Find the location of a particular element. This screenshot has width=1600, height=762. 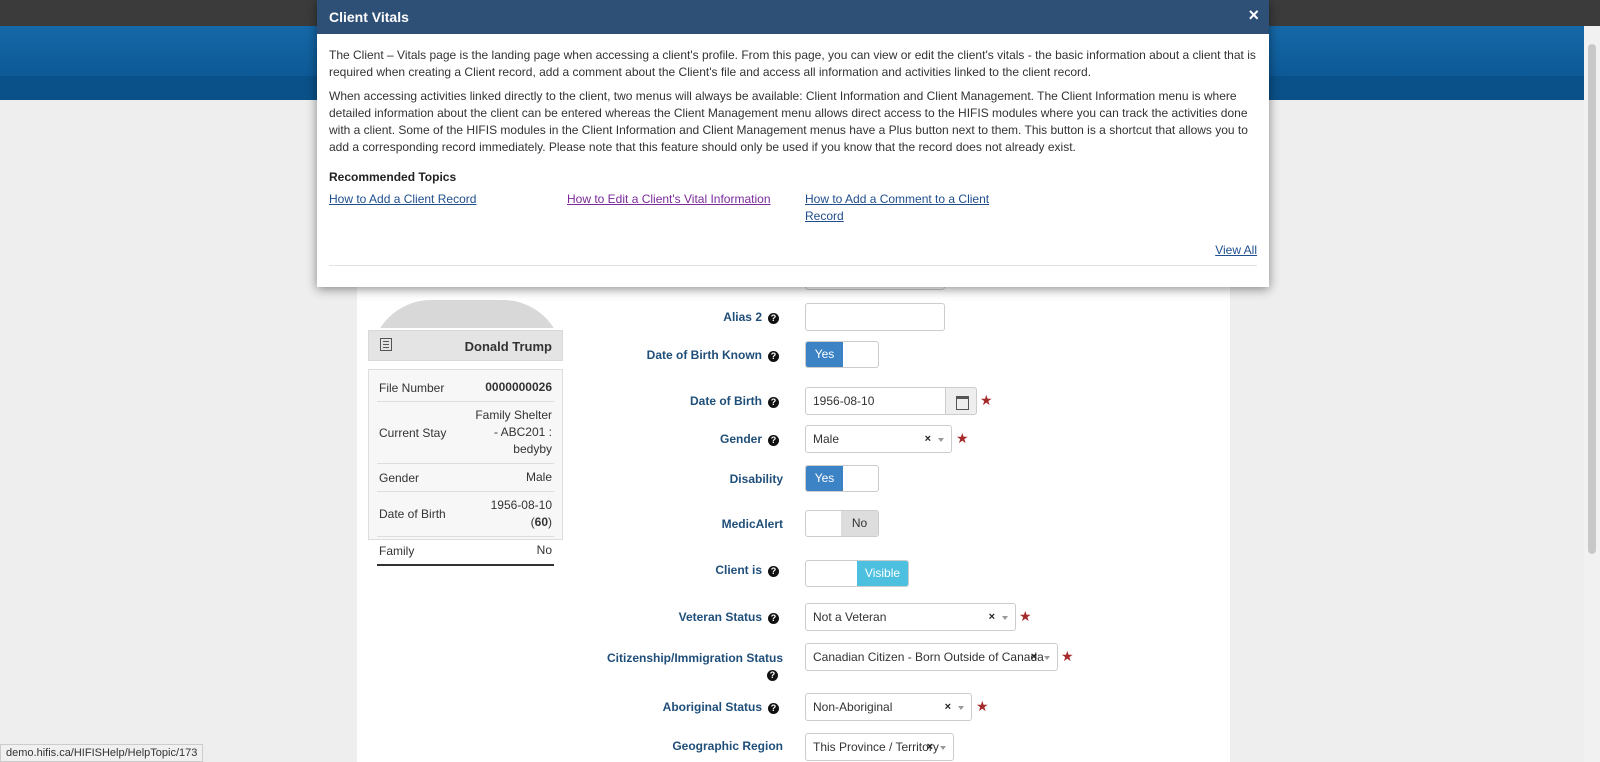

age-value: 60 is located at coordinates (541, 522).